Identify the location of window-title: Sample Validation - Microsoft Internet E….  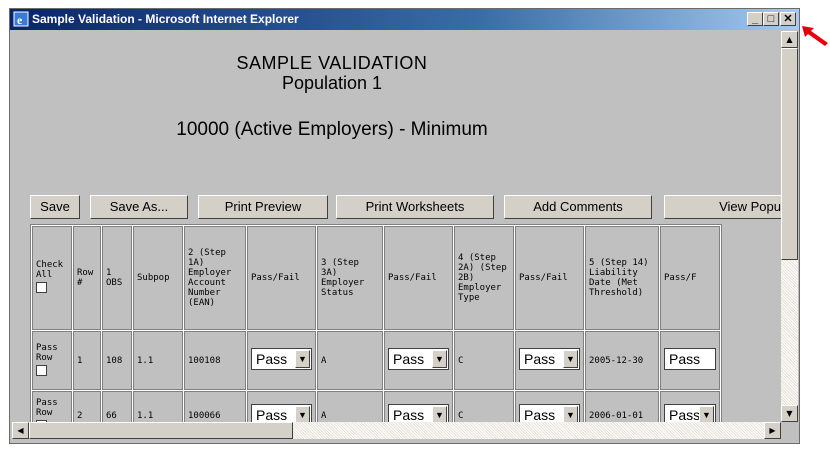
(165, 19).